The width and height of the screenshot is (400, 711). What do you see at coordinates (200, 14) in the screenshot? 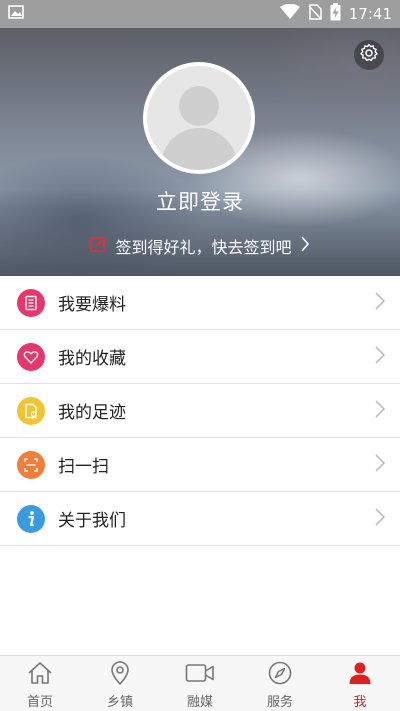
I see `status-bar: 17:41` at bounding box center [200, 14].